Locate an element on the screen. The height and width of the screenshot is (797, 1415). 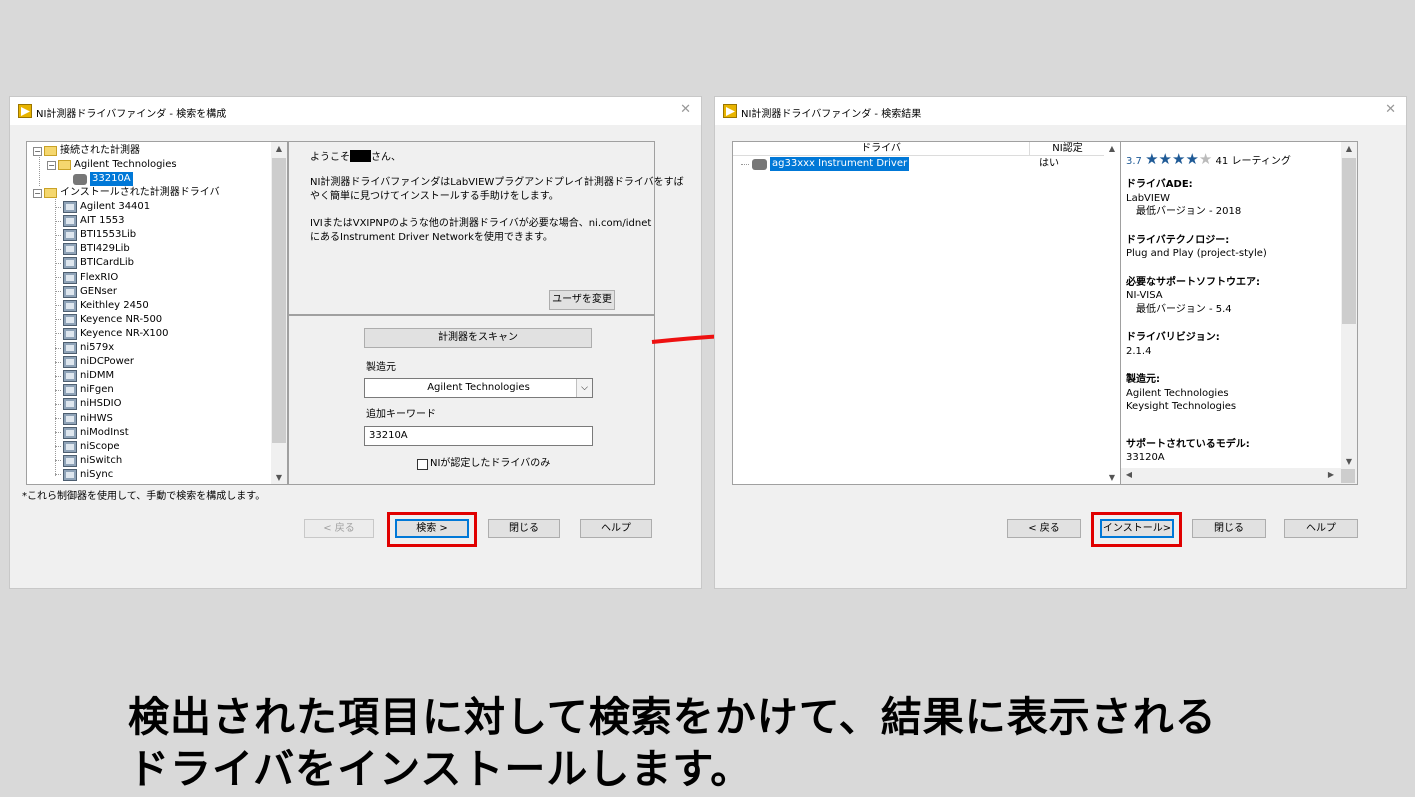
tree-node-connected: − 接続された計測器 is located at coordinates (86, 151).